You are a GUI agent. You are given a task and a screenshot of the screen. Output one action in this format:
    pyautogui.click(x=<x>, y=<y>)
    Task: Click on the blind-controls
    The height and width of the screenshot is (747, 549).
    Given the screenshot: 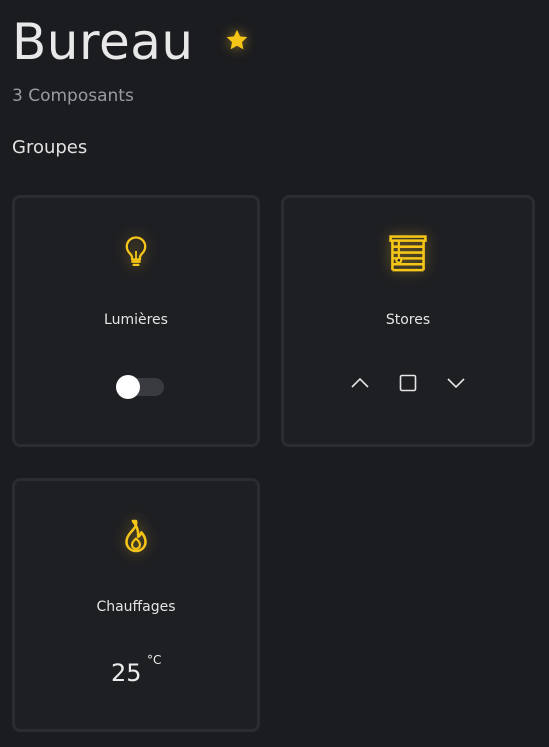 What is the action you would take?
    pyautogui.click(x=408, y=383)
    